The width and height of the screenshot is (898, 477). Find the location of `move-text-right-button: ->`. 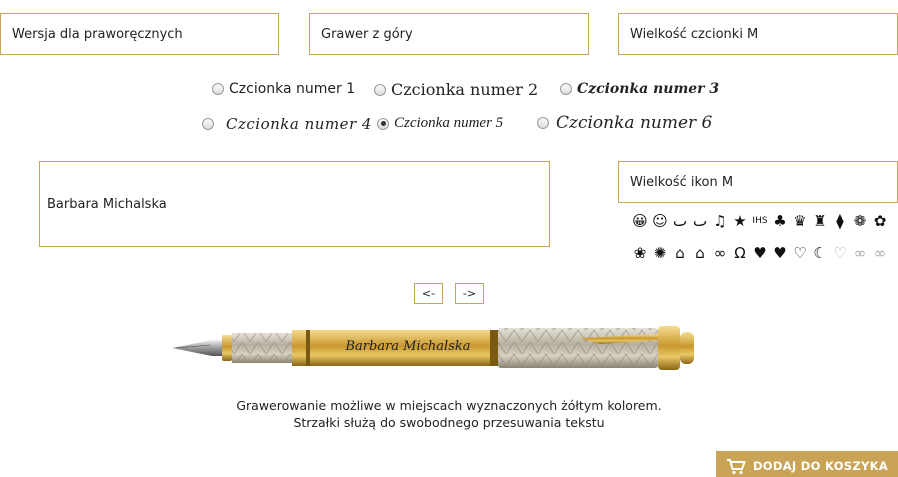

move-text-right-button: -> is located at coordinates (469, 293).